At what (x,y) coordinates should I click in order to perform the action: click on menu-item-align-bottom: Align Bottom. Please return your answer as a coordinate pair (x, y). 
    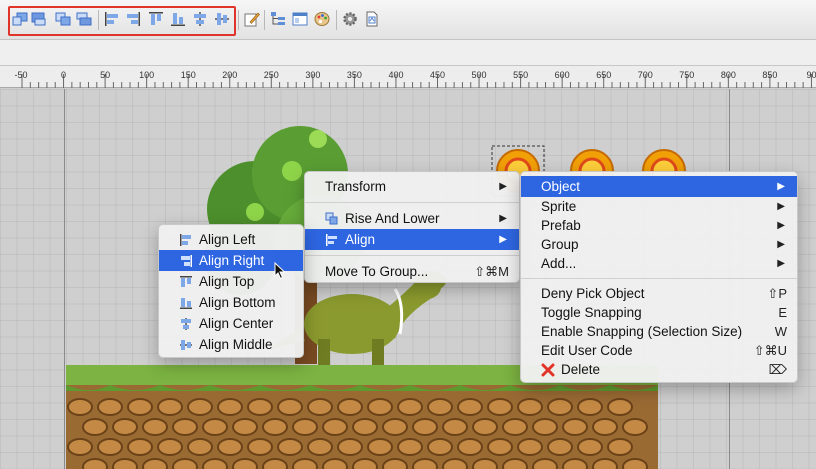
    Looking at the image, I should click on (231, 302).